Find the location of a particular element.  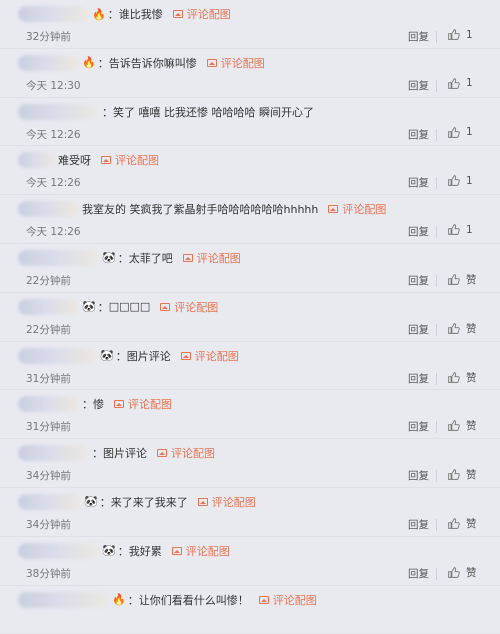

comment-text: 图片评论 is located at coordinates (125, 454).